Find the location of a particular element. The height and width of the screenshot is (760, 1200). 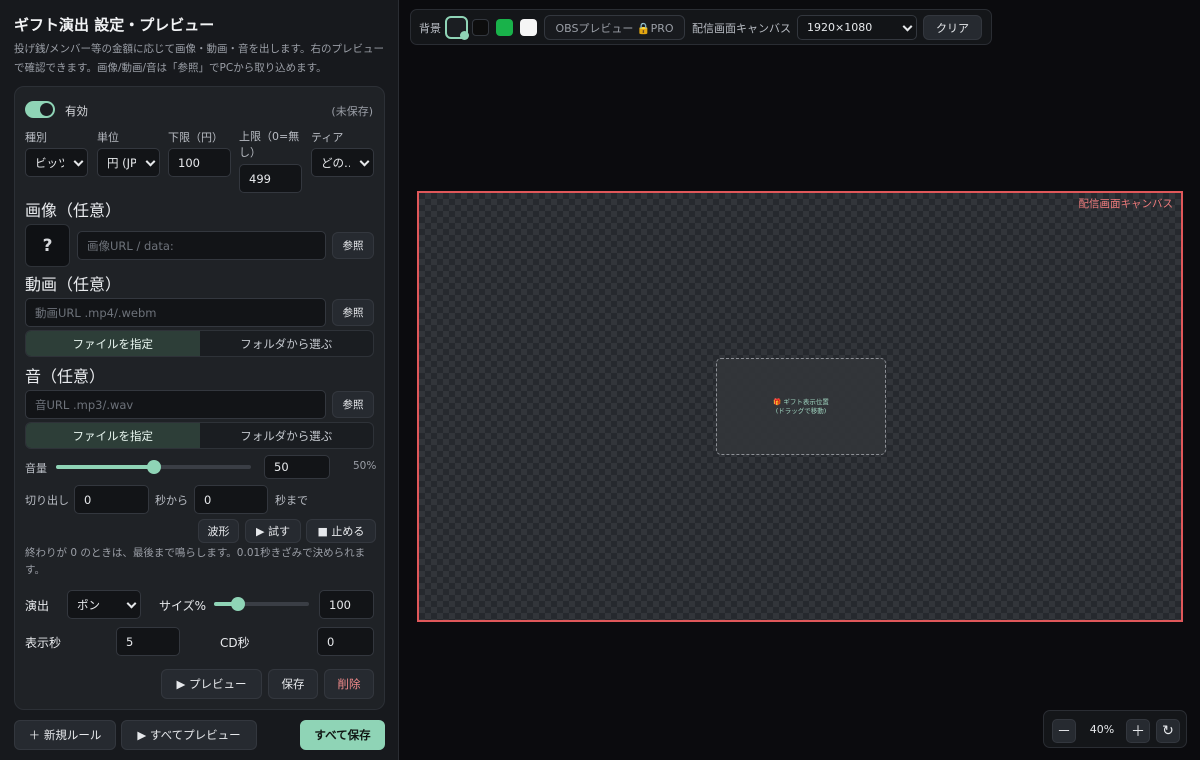

sound-file-tab: ファイルを指定 is located at coordinates (113, 435).